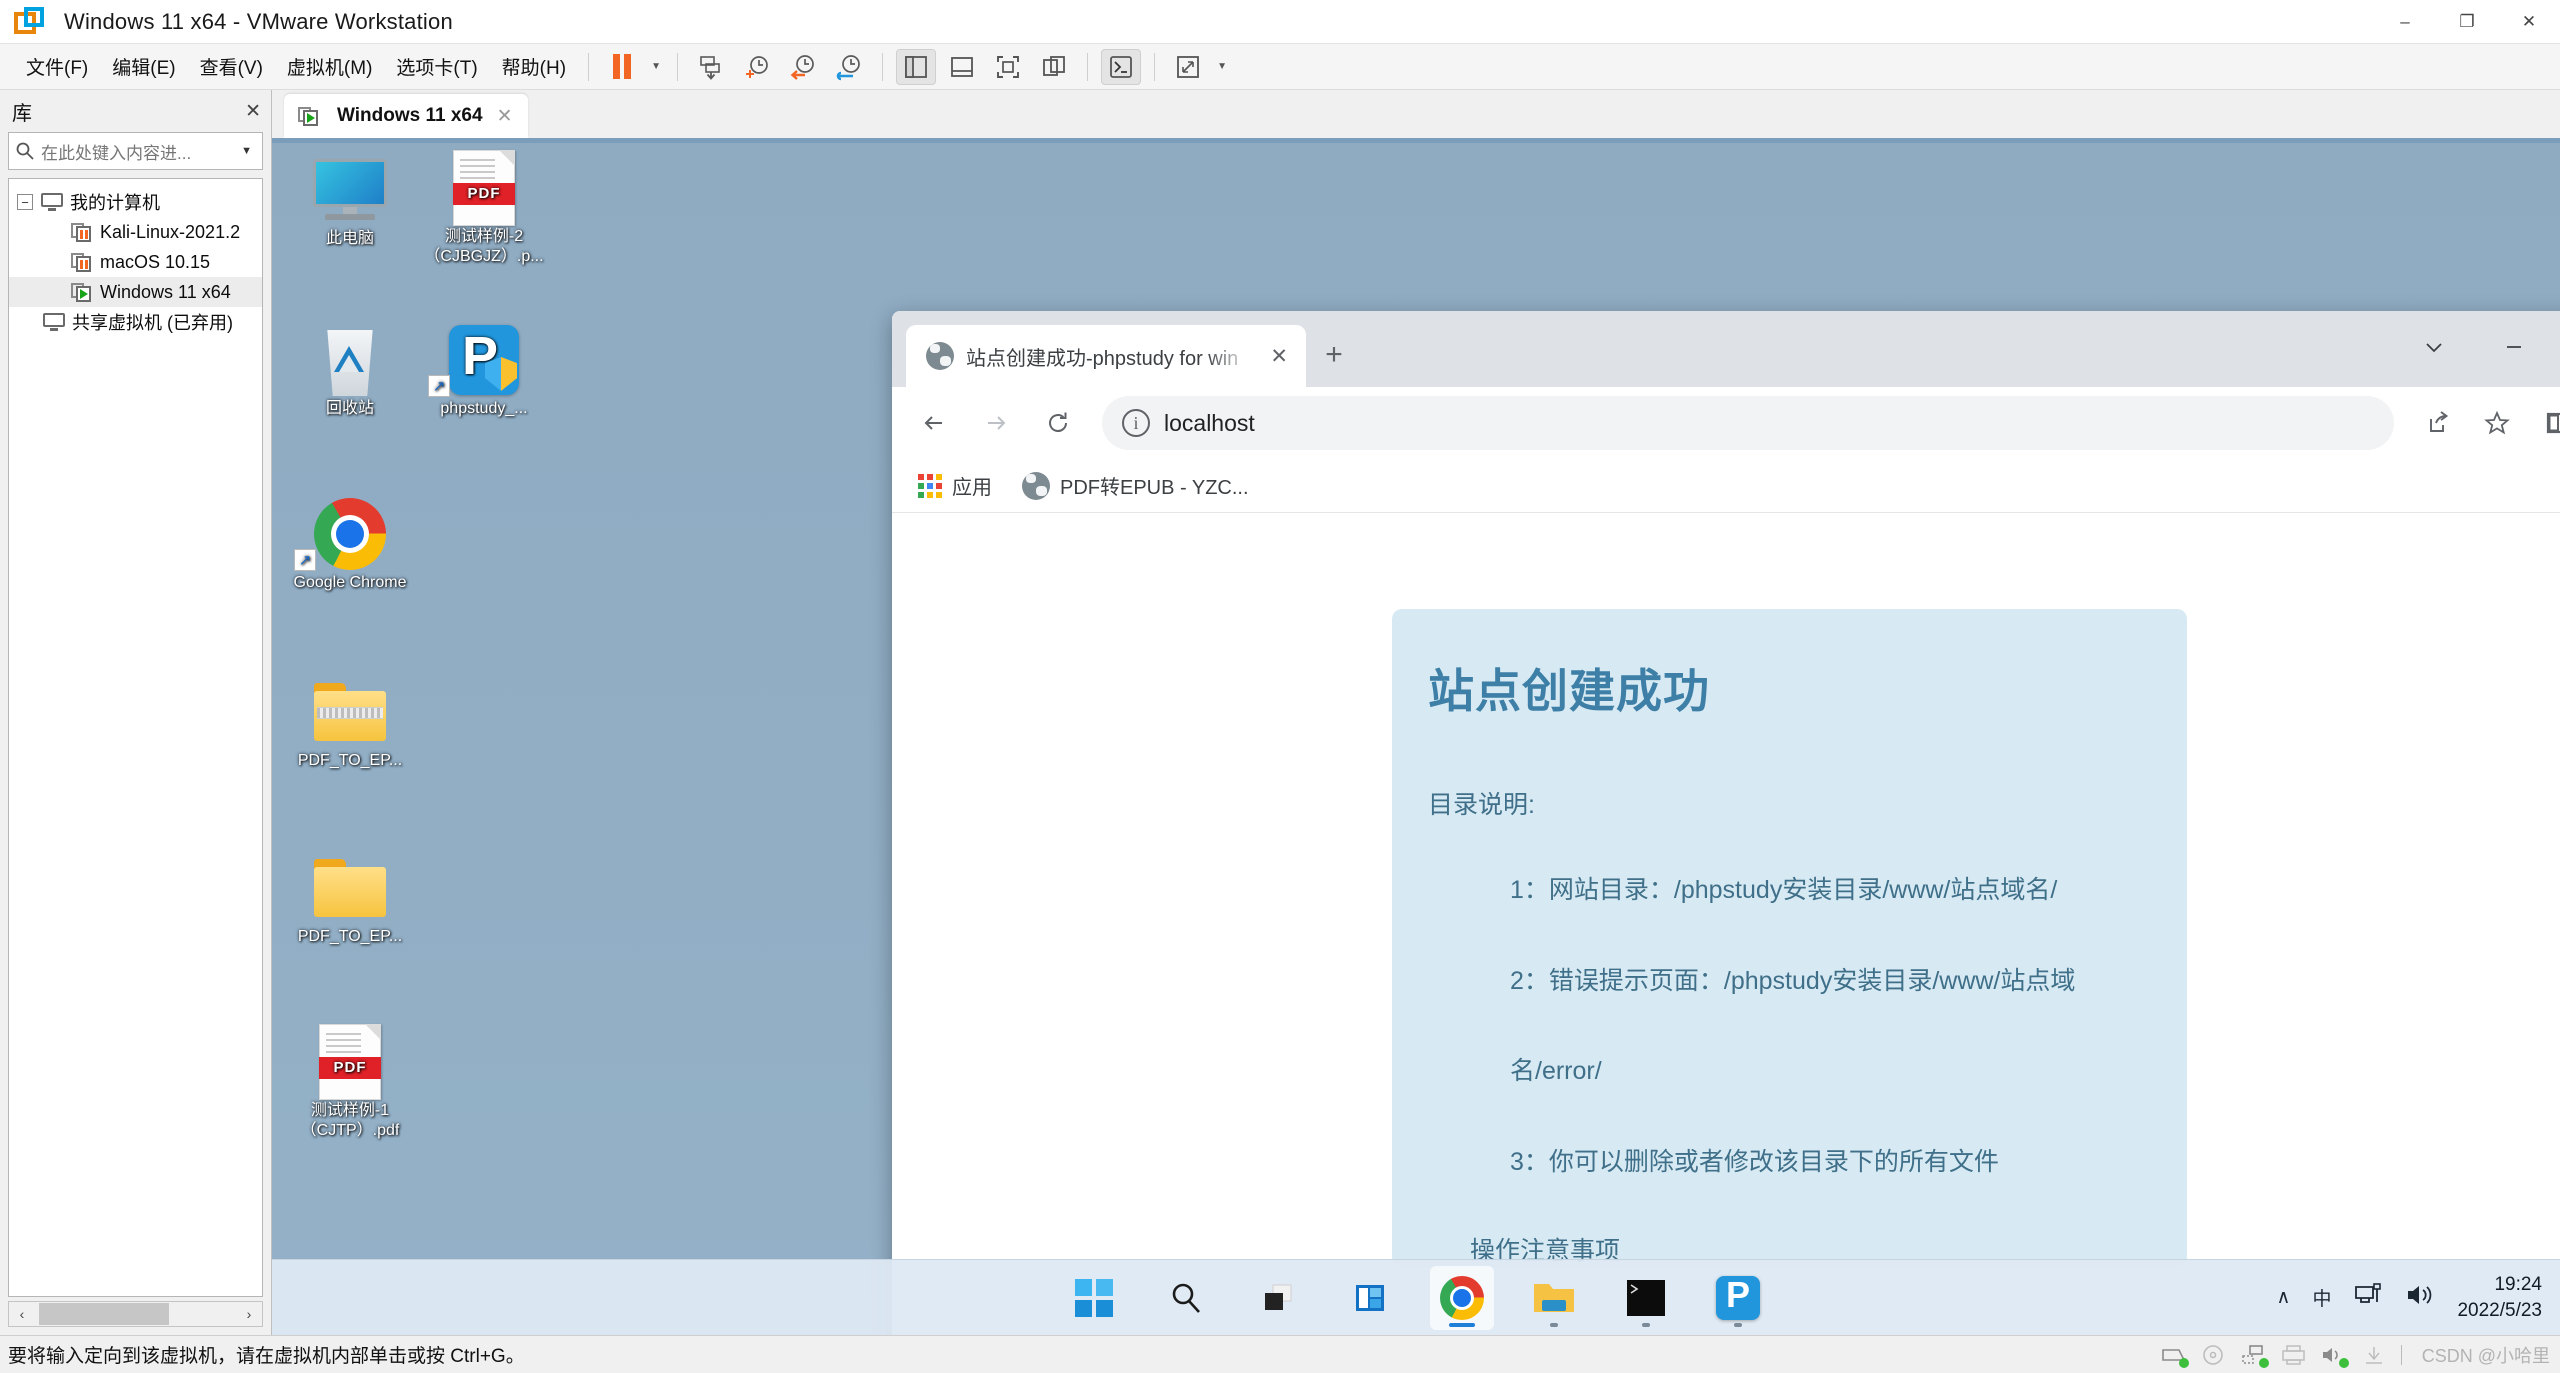 The width and height of the screenshot is (2560, 1373). I want to click on network-icon, so click(2368, 1298).